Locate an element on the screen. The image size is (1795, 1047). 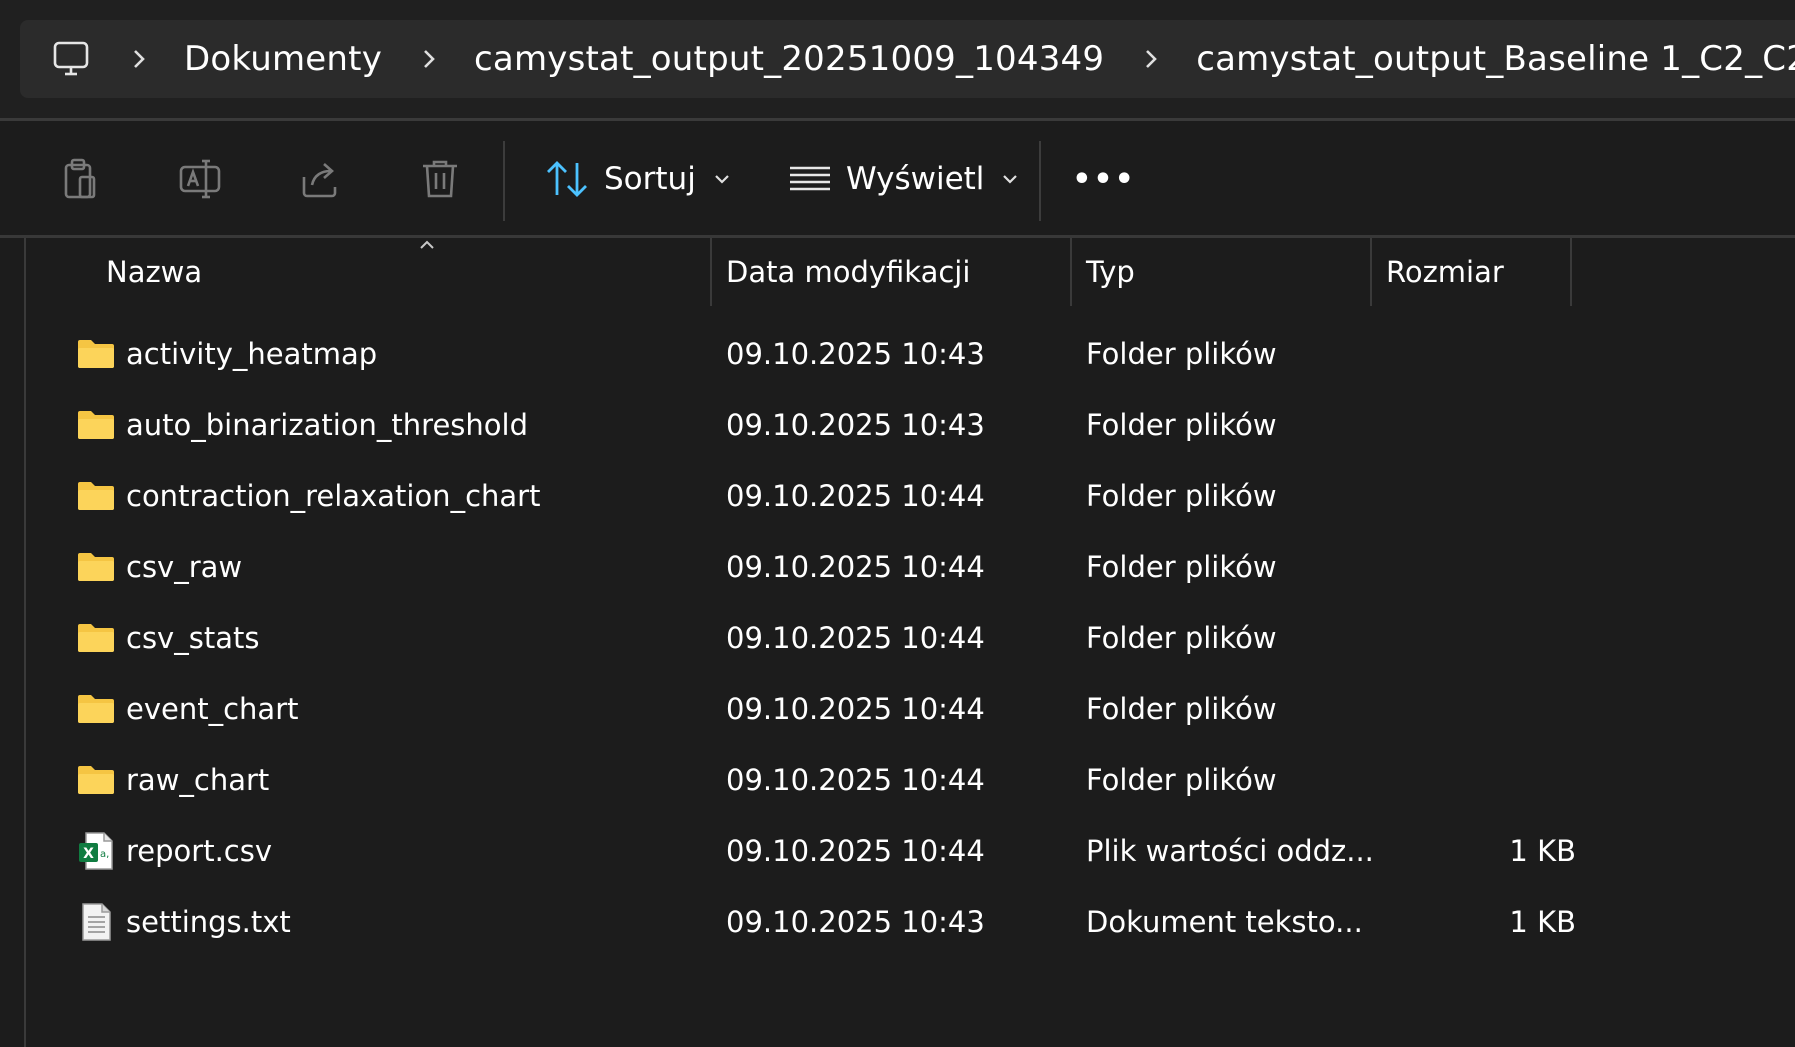
share-button is located at coordinates (320, 179).